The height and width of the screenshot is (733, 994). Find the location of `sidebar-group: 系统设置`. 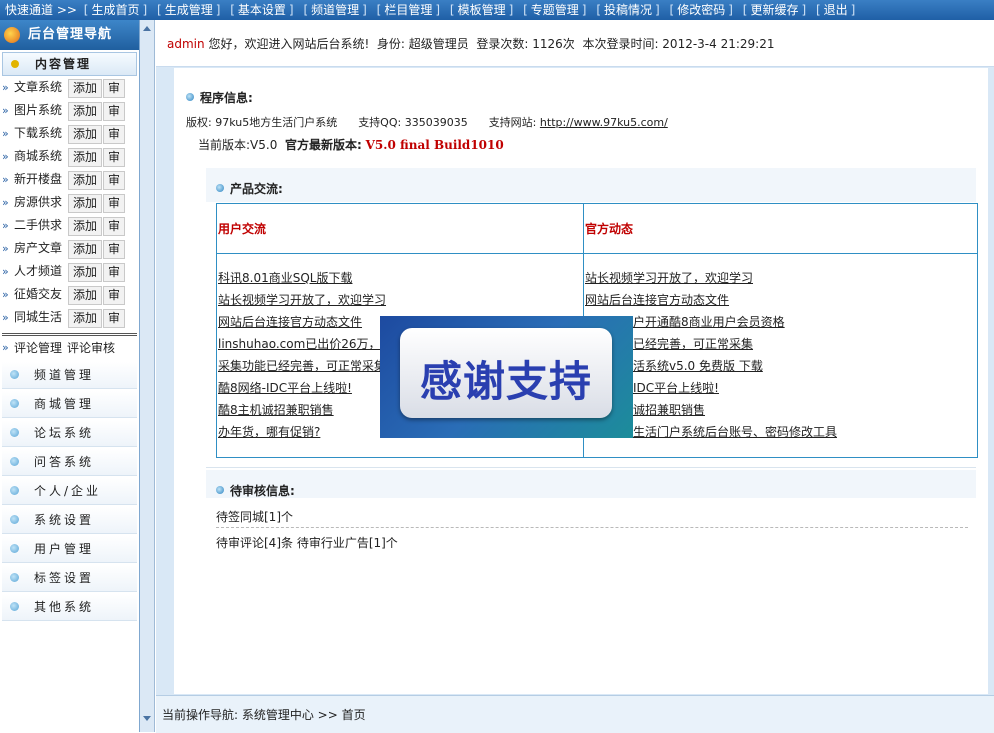

sidebar-group: 系统设置 is located at coordinates (69, 520).